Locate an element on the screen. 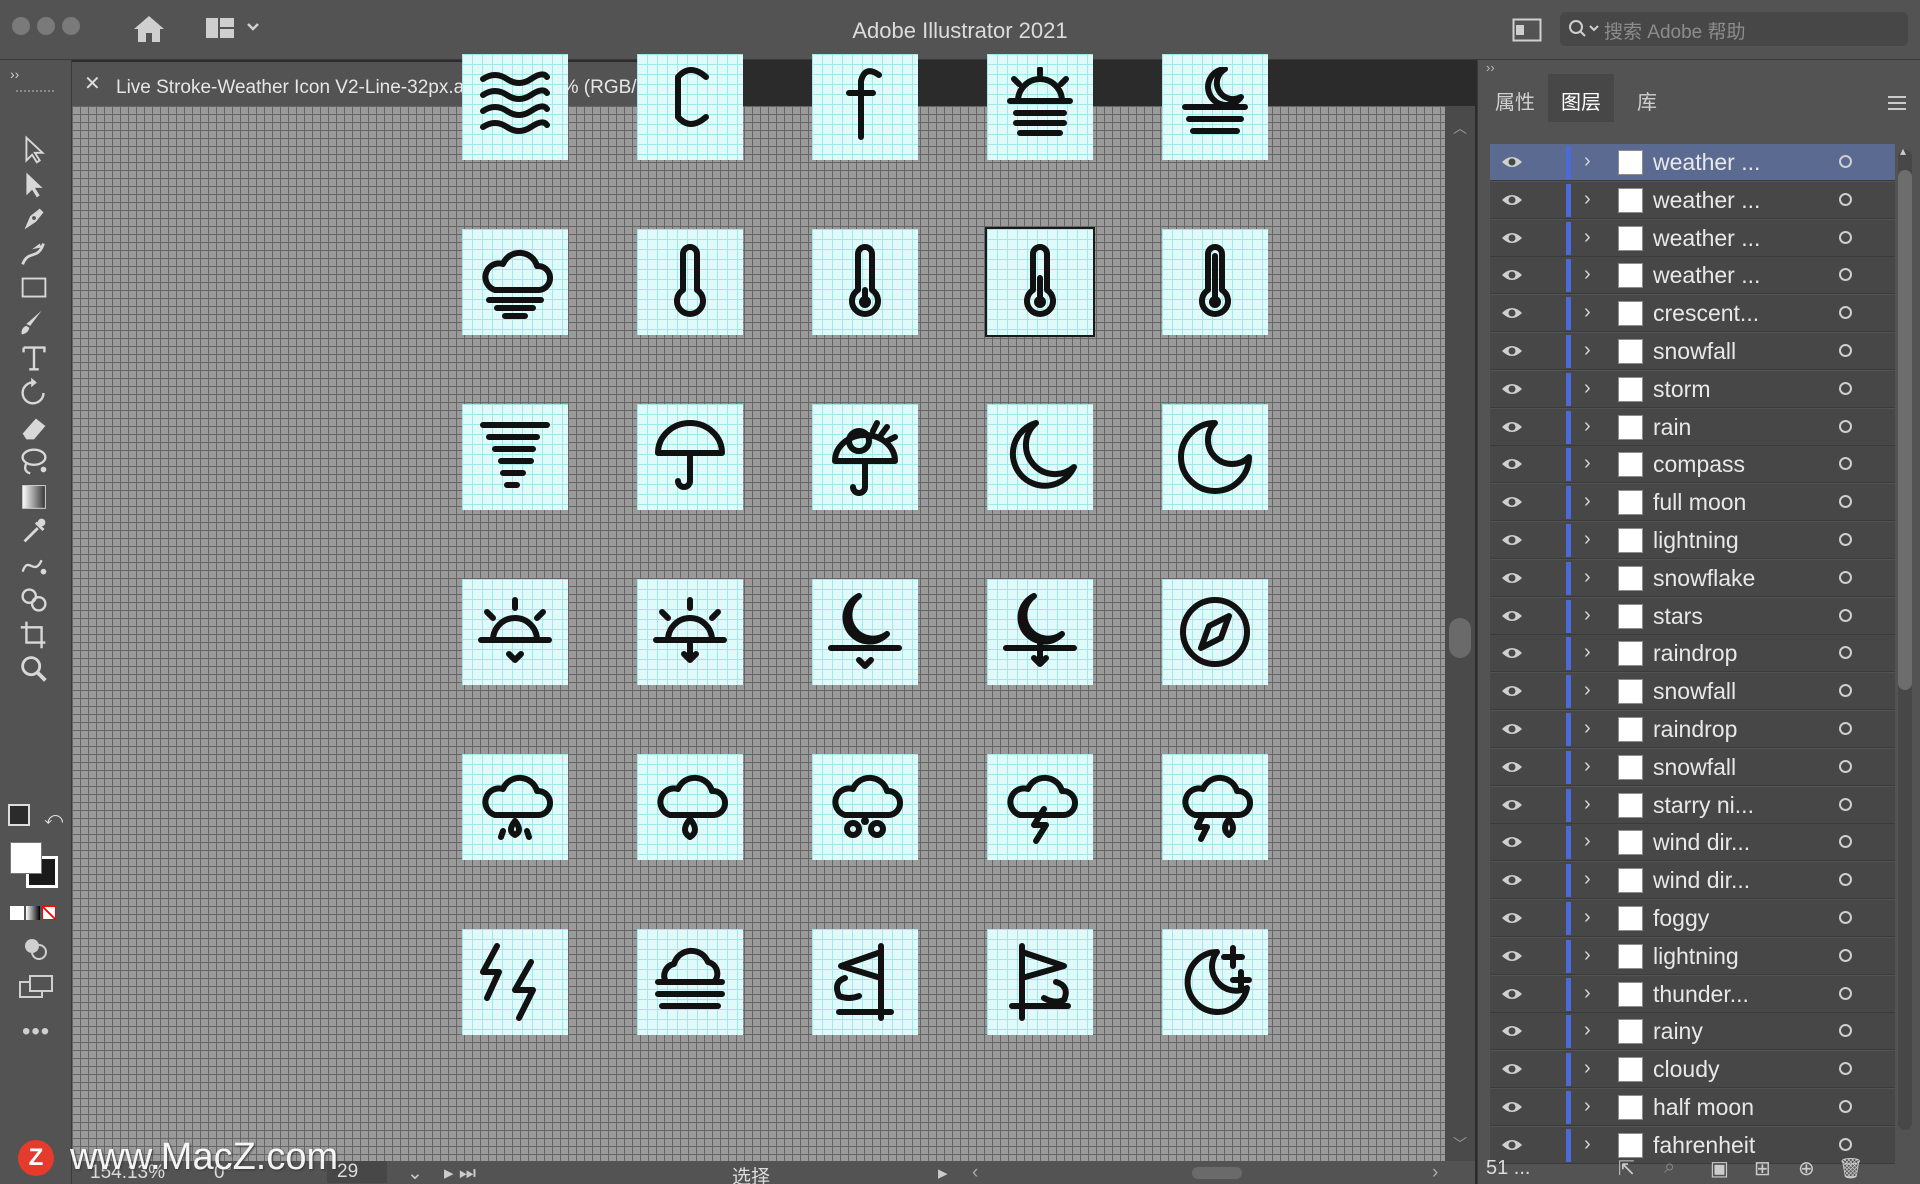 This screenshot has width=1920, height=1184. type-tool is located at coordinates (36, 358).